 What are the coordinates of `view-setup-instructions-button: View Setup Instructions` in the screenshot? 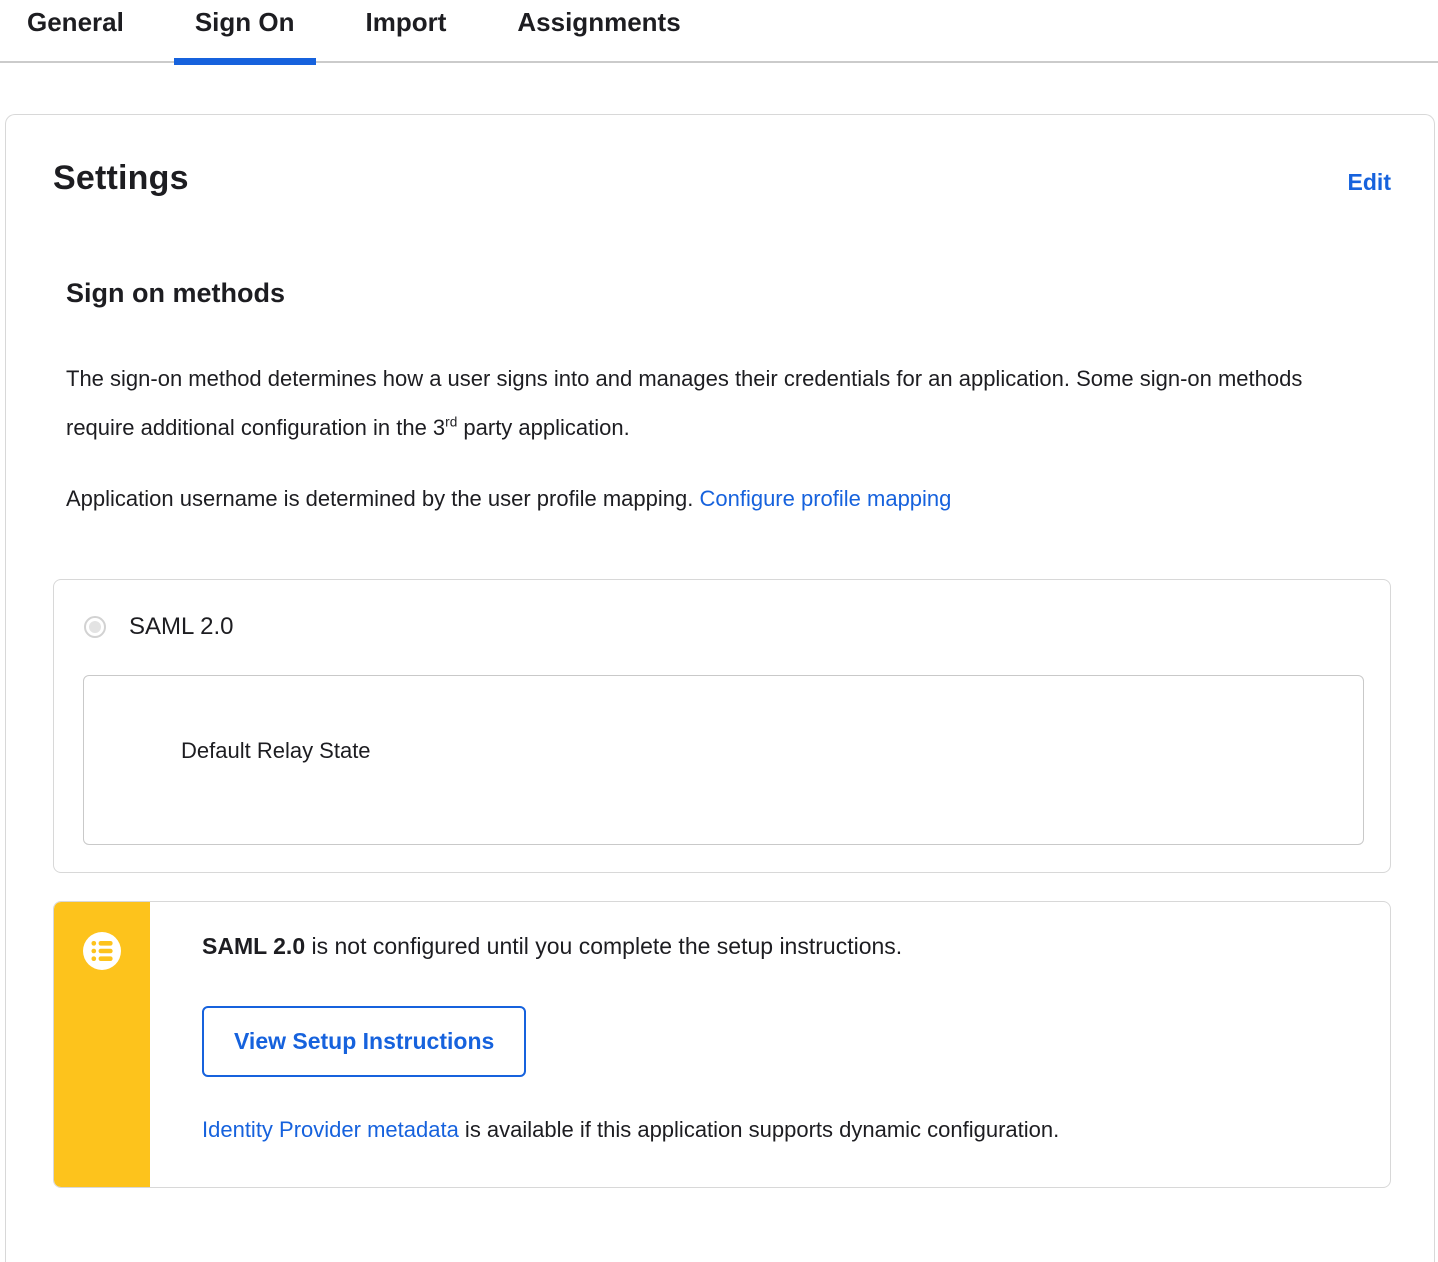 It's located at (364, 1041).